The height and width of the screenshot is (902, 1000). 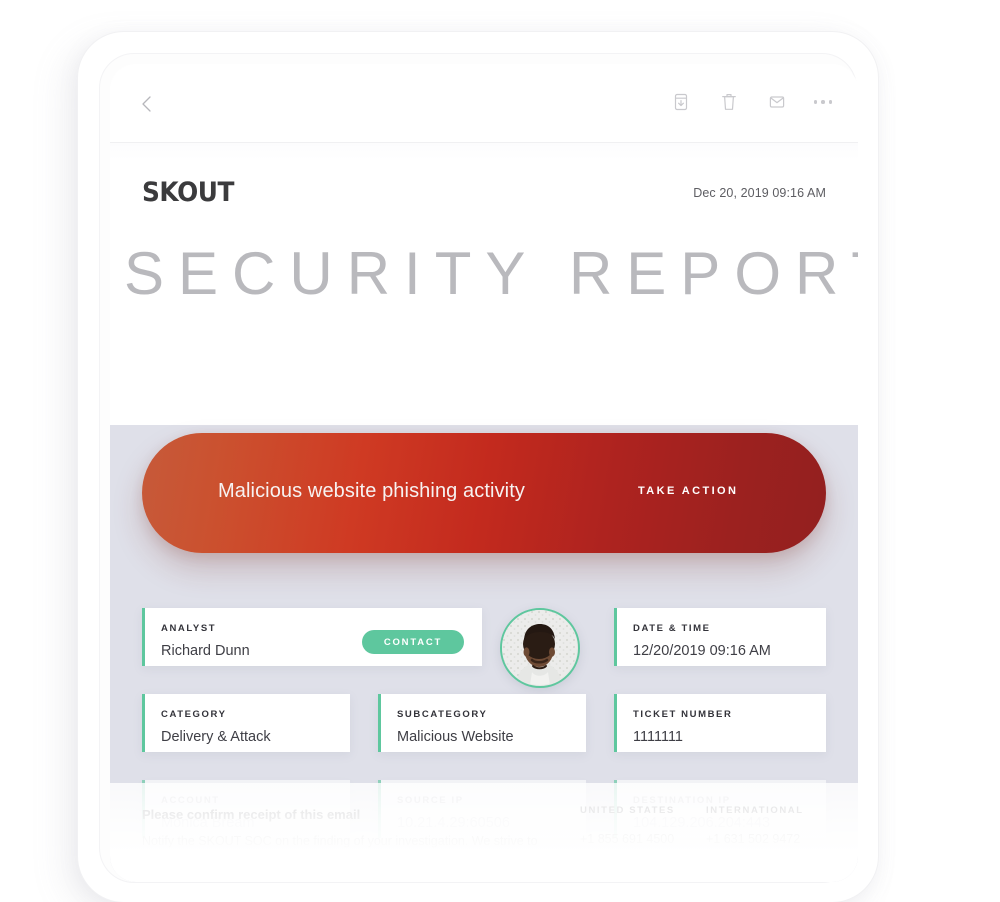 I want to click on trash-icon, so click(x=729, y=102).